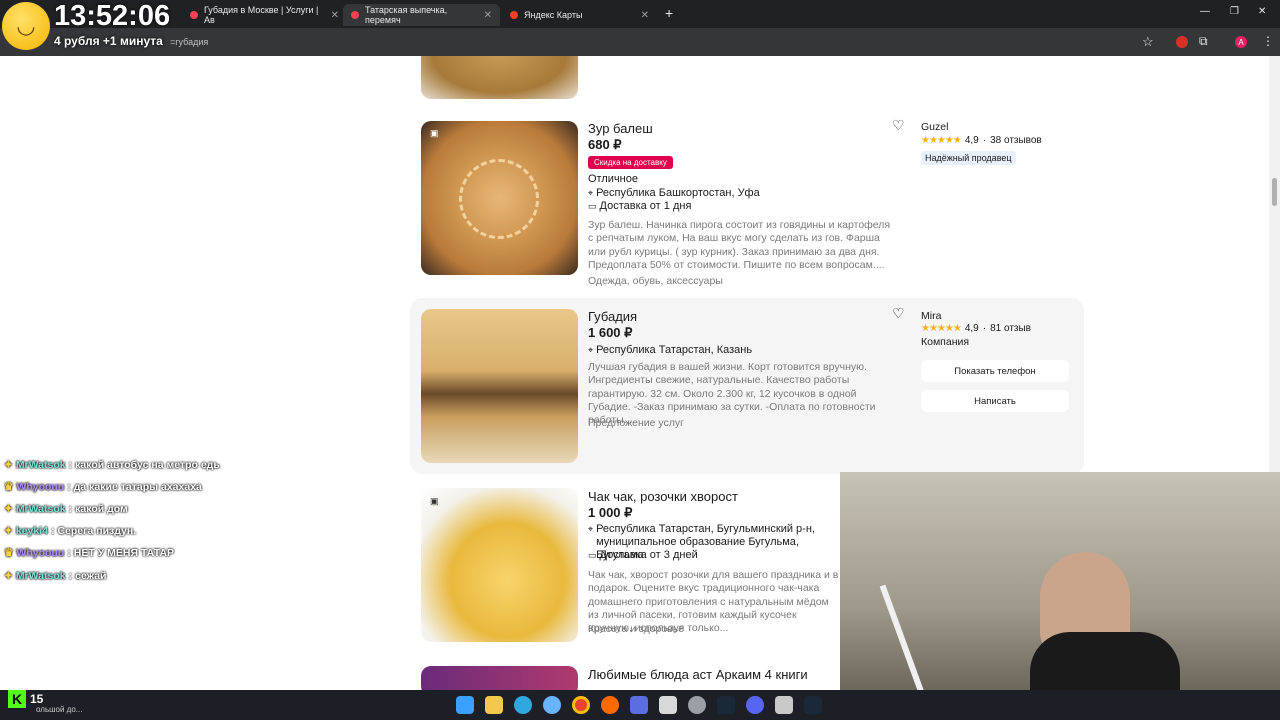 The width and height of the screenshot is (1280, 720). Describe the element at coordinates (669, 13) in the screenshot. I see `new-tab-icon: +` at that location.